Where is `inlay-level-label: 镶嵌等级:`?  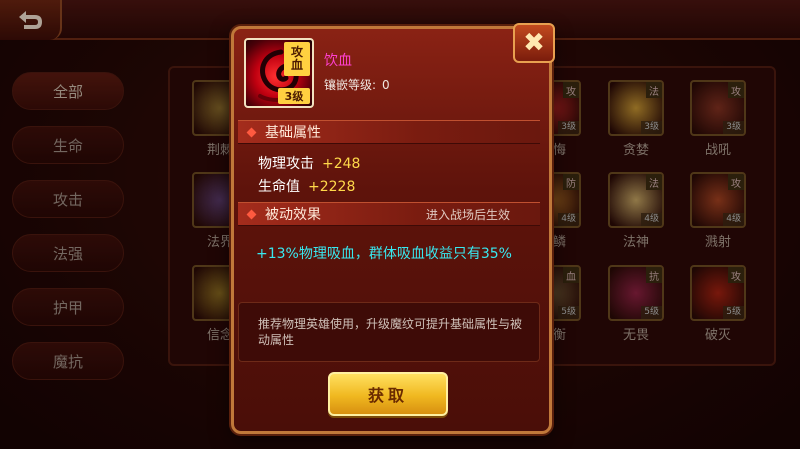
inlay-level-label: 镶嵌等级: is located at coordinates (350, 85).